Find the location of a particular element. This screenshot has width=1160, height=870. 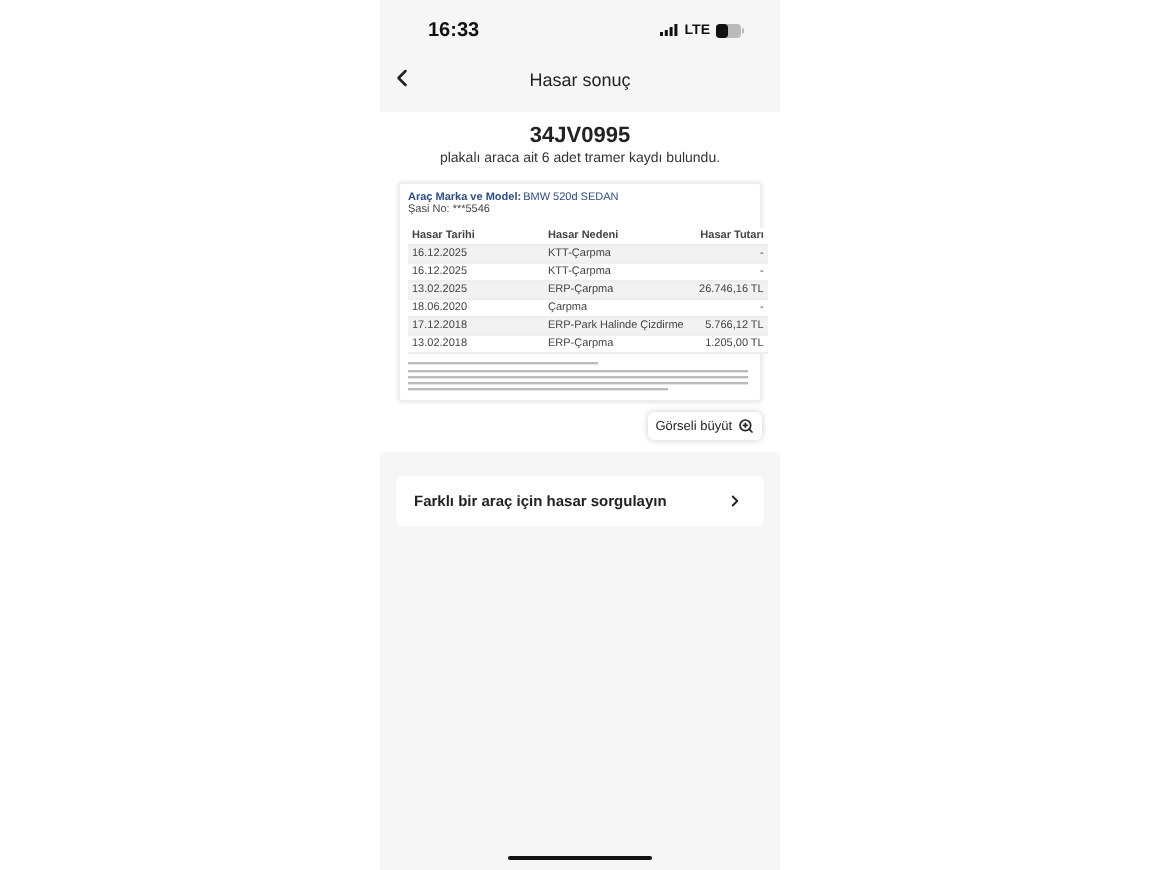

home-indicator is located at coordinates (580, 857).